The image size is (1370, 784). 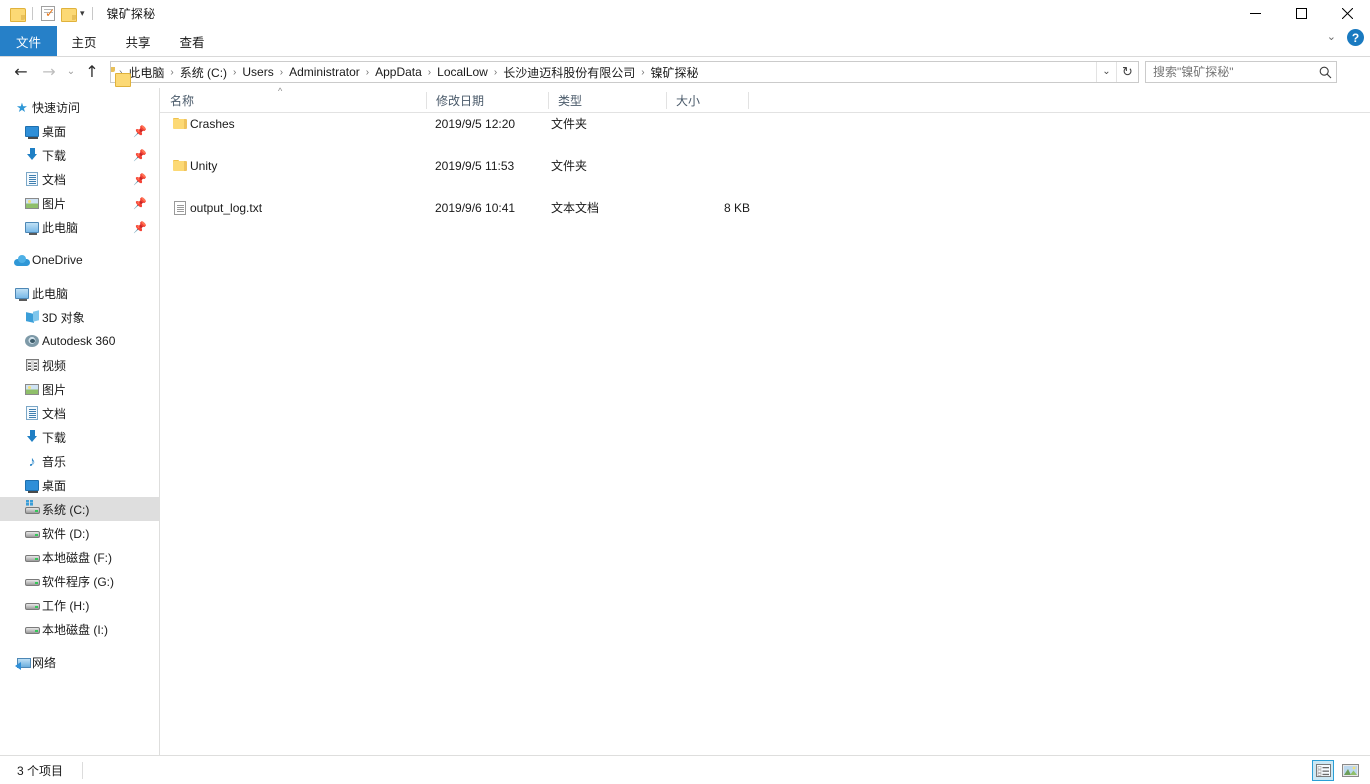 What do you see at coordinates (29, 41) in the screenshot?
I see `tab-file: 文件` at bounding box center [29, 41].